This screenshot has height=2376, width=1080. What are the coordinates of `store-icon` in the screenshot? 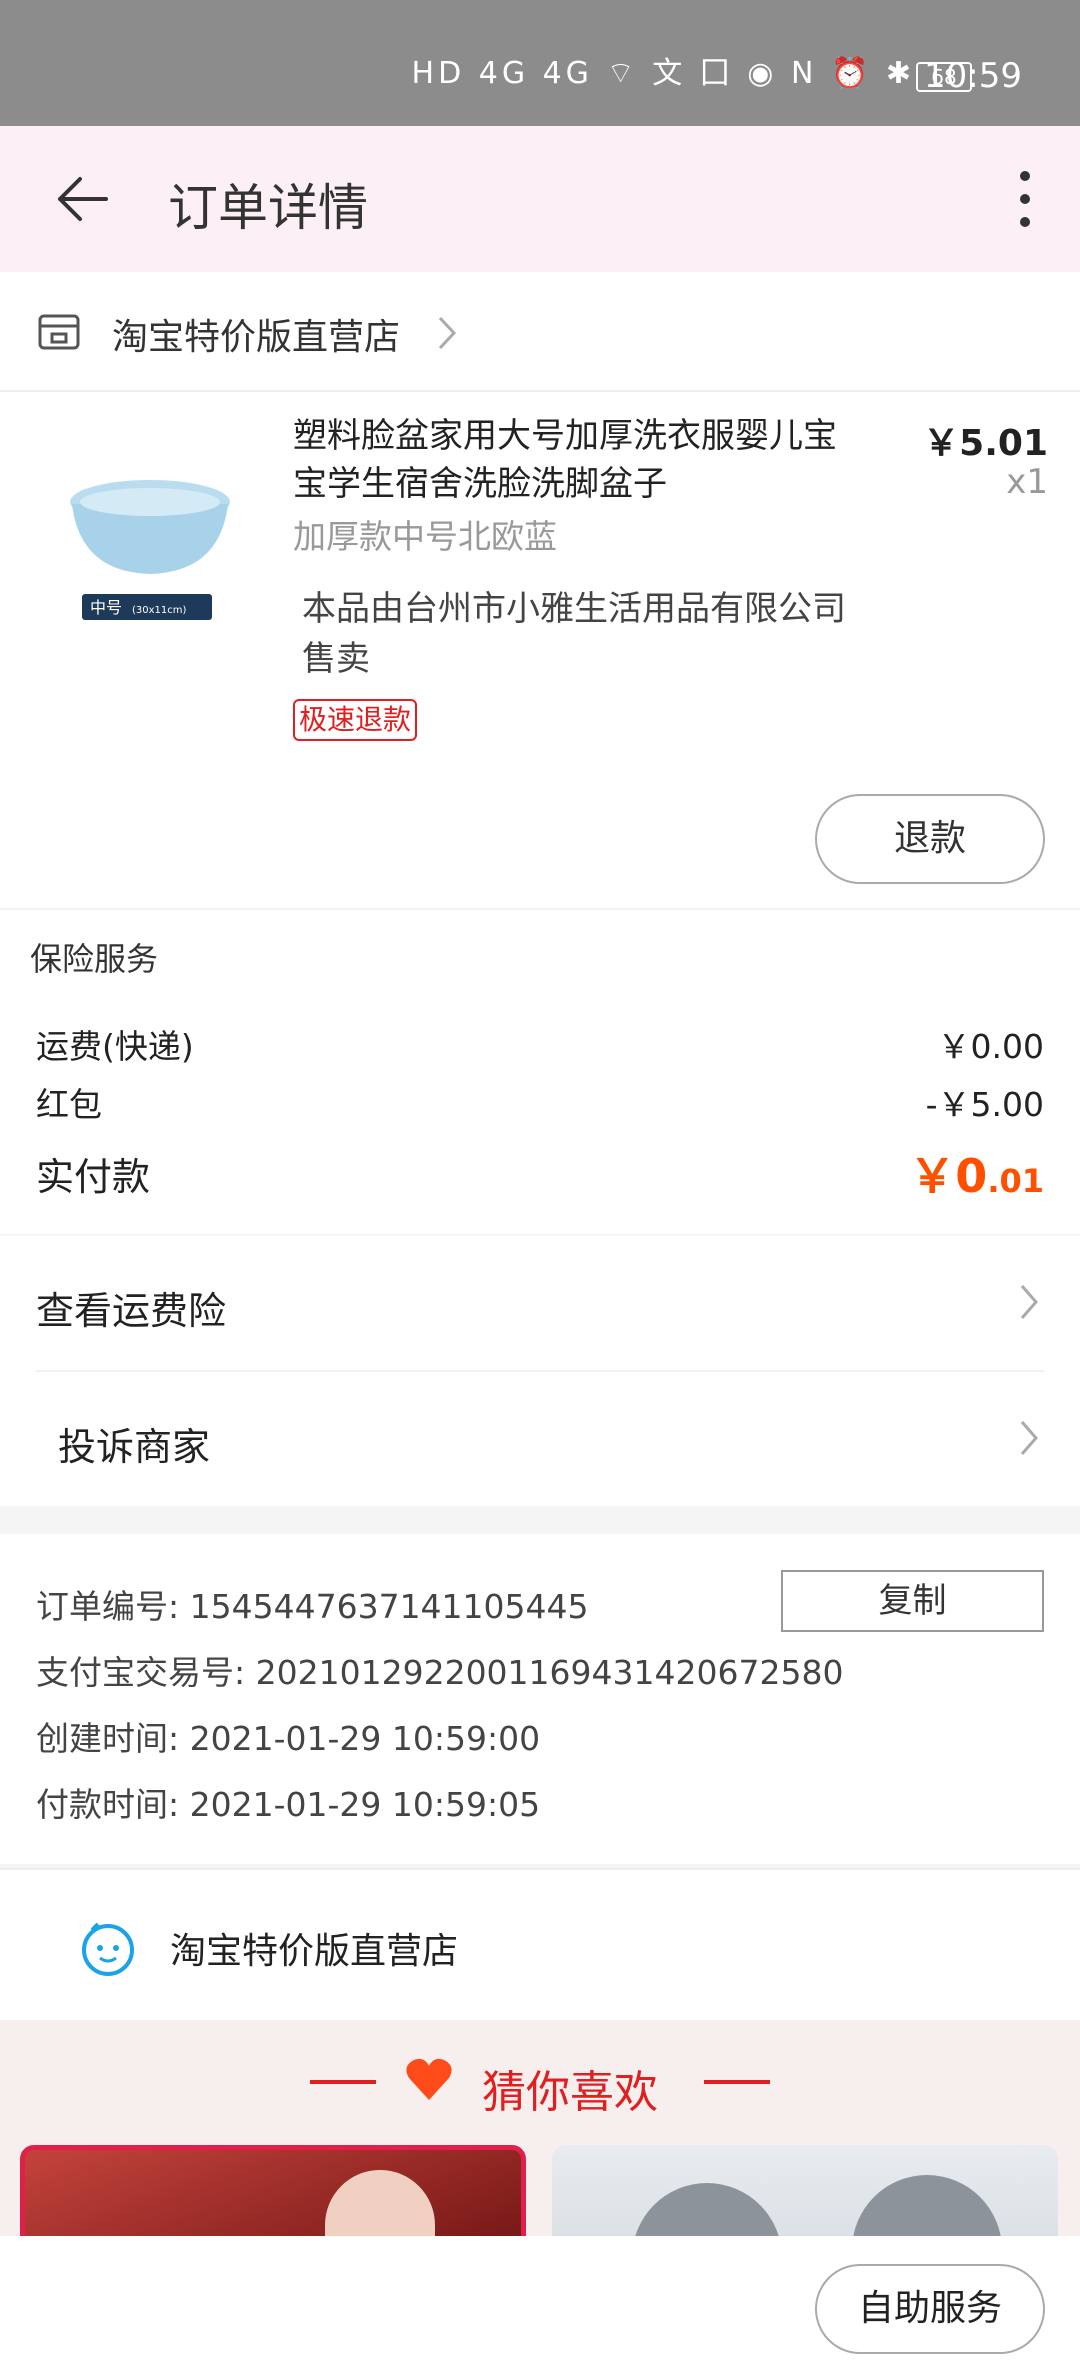 It's located at (59, 332).